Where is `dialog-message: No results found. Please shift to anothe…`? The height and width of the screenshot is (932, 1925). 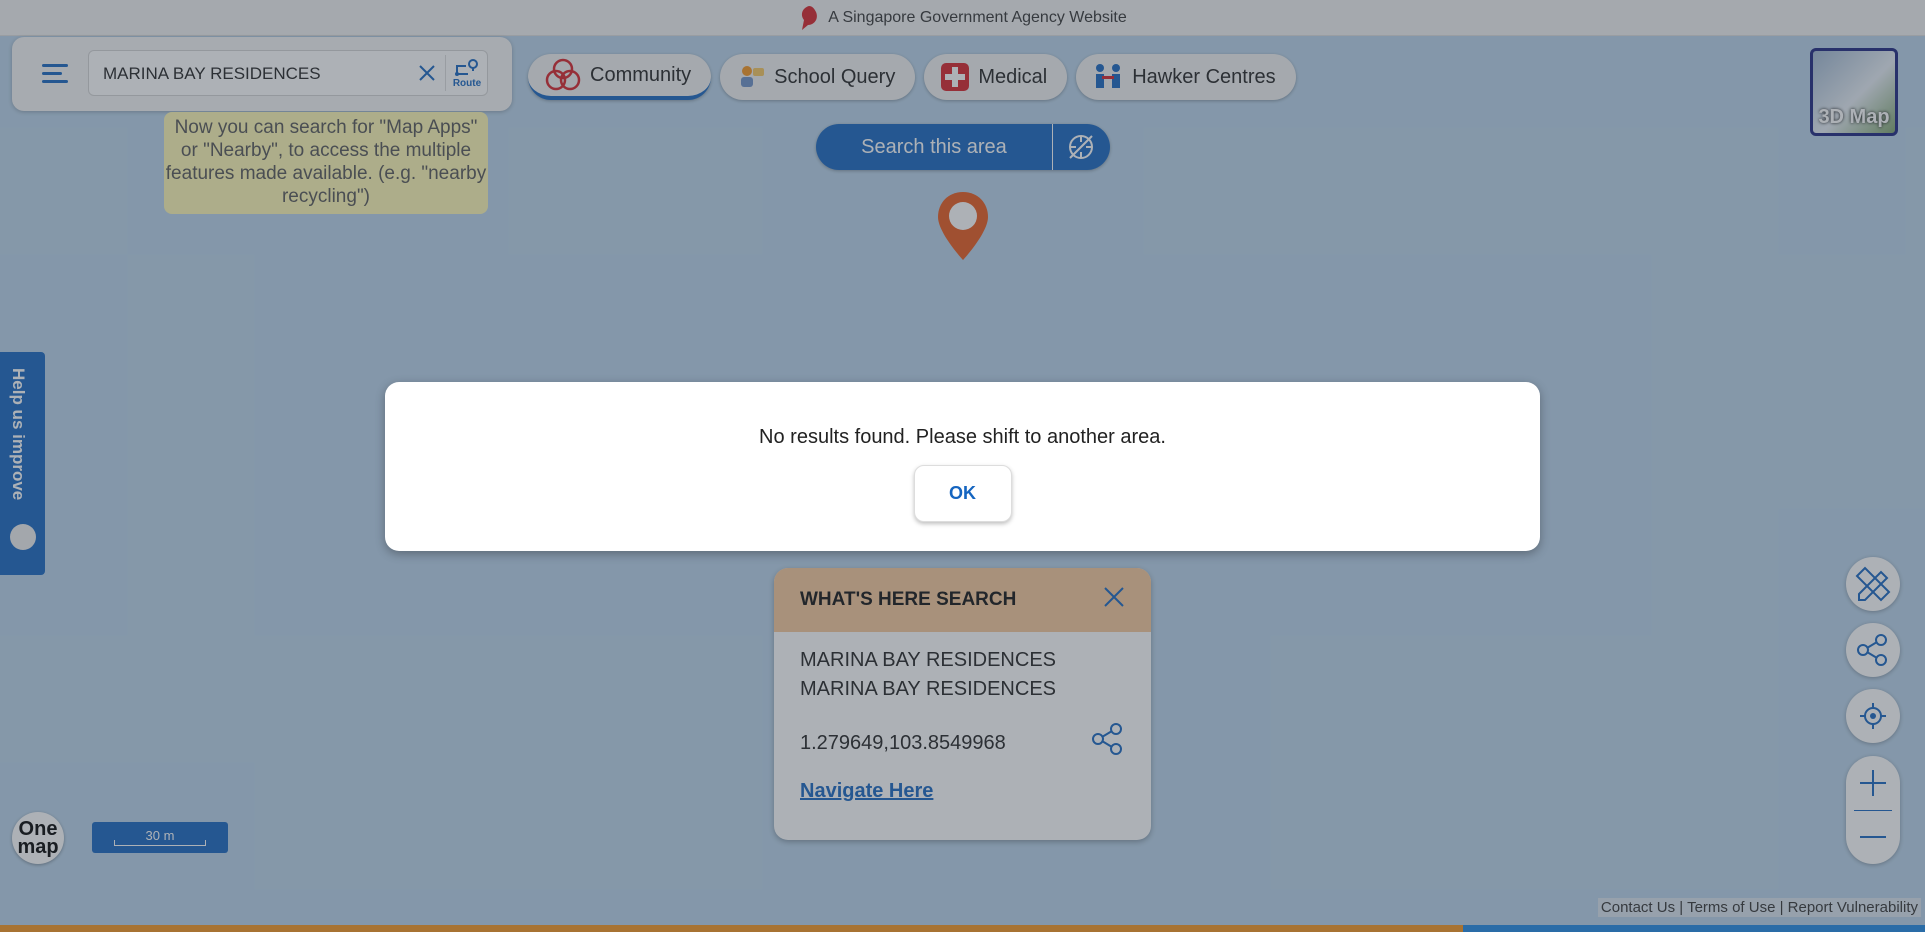 dialog-message: No results found. Please shift to anothe… is located at coordinates (962, 437).